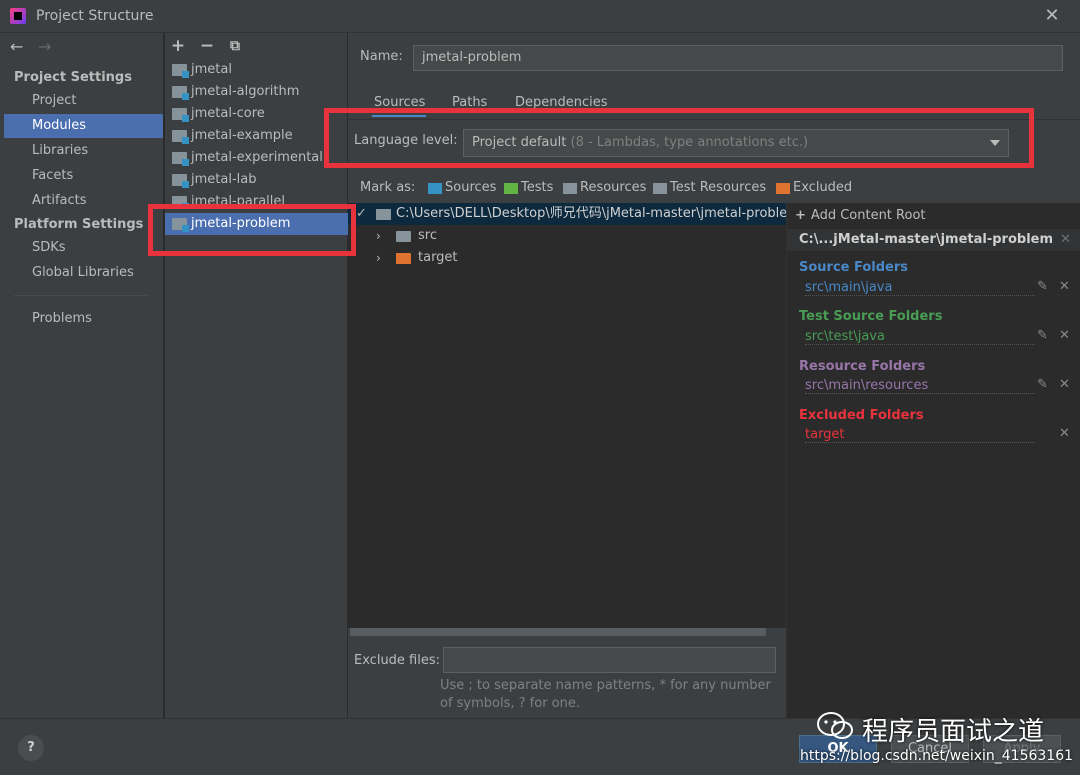 Image resolution: width=1080 pixels, height=775 pixels. Describe the element at coordinates (920, 288) in the screenshot. I see `source-folder-path: src\main\java` at that location.